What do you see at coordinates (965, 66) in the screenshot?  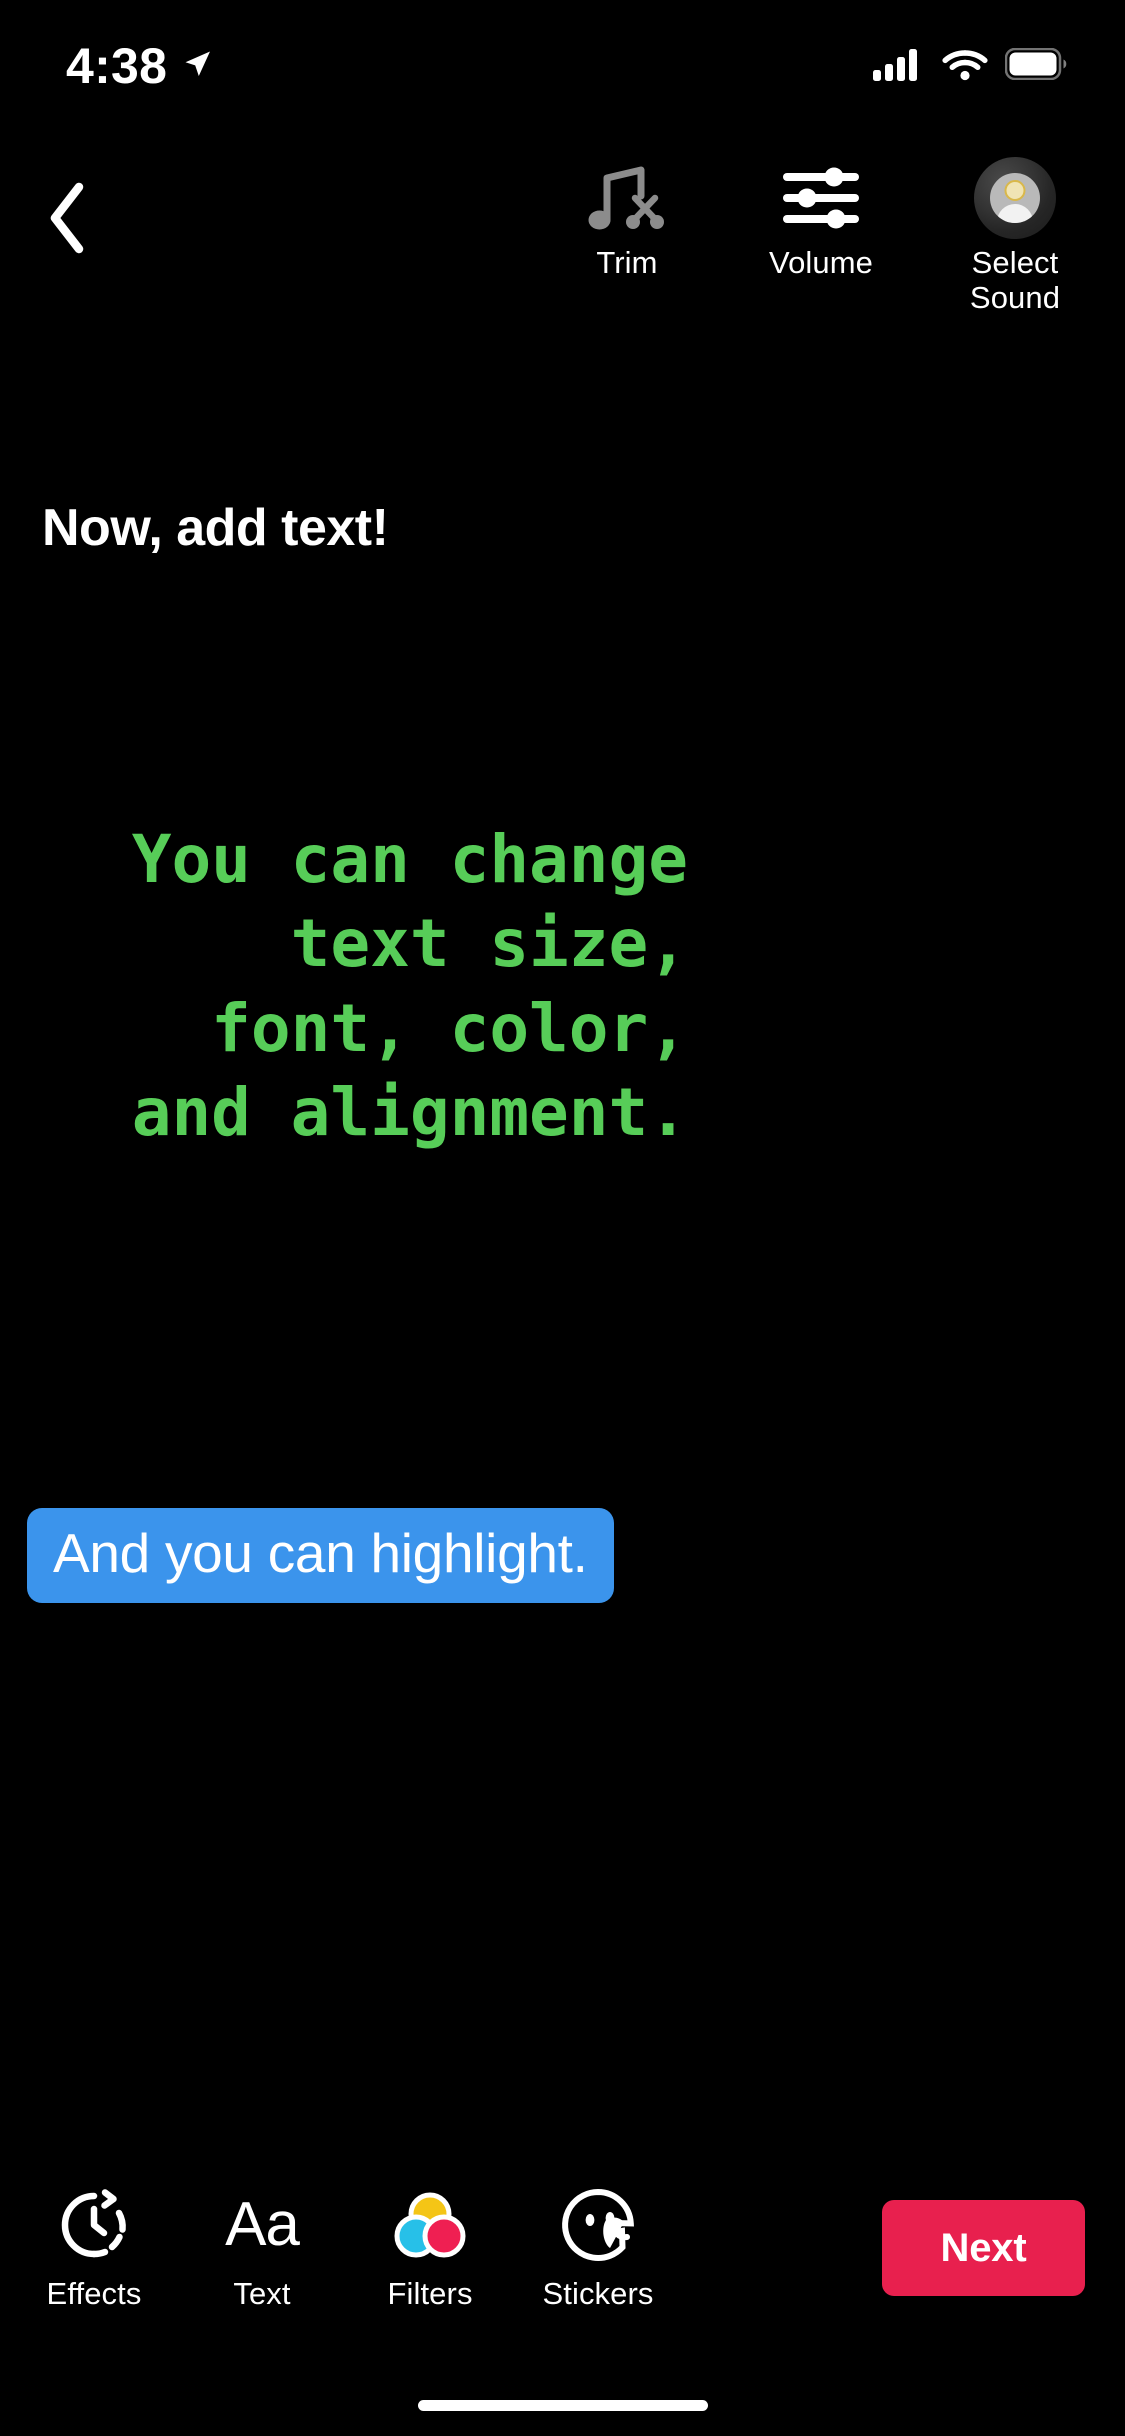 I see `wifi-icon` at bounding box center [965, 66].